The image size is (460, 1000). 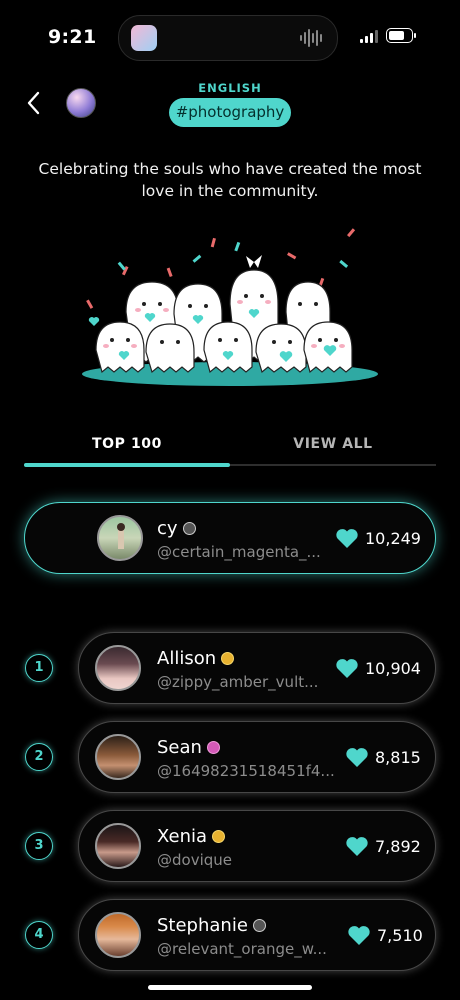 What do you see at coordinates (39, 935) in the screenshot?
I see `rank-badge: 4` at bounding box center [39, 935].